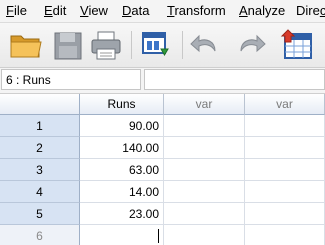 This screenshot has height=245, width=325. Describe the element at coordinates (40, 148) in the screenshot. I see `row-header: 2` at that location.